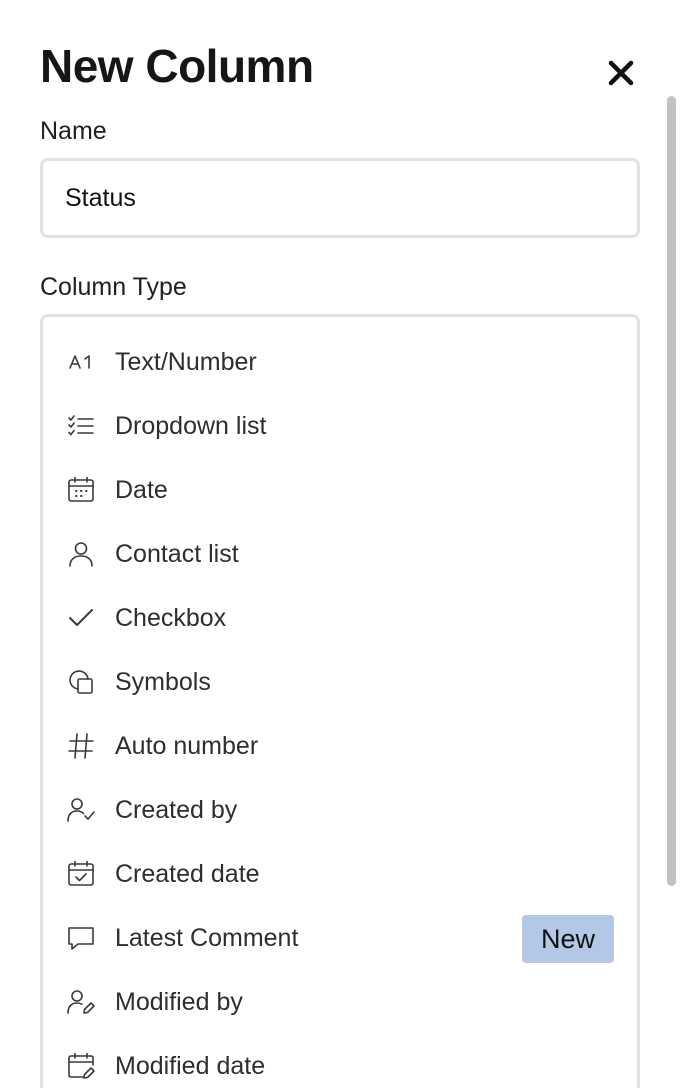 The width and height of the screenshot is (696, 1088). I want to click on checkmark-icon, so click(81, 618).